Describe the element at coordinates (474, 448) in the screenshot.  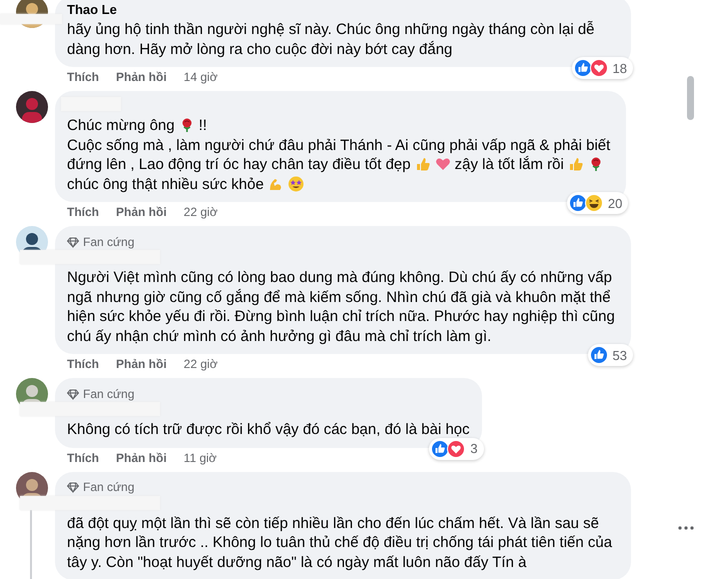
I see `reaction-count: 3` at that location.